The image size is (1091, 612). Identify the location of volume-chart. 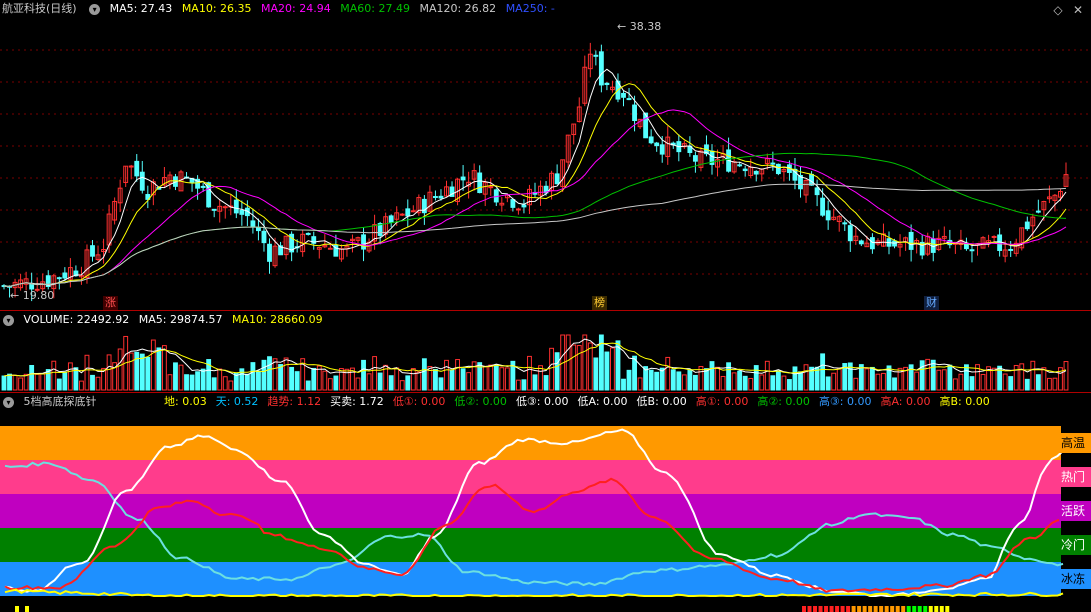
(545, 360).